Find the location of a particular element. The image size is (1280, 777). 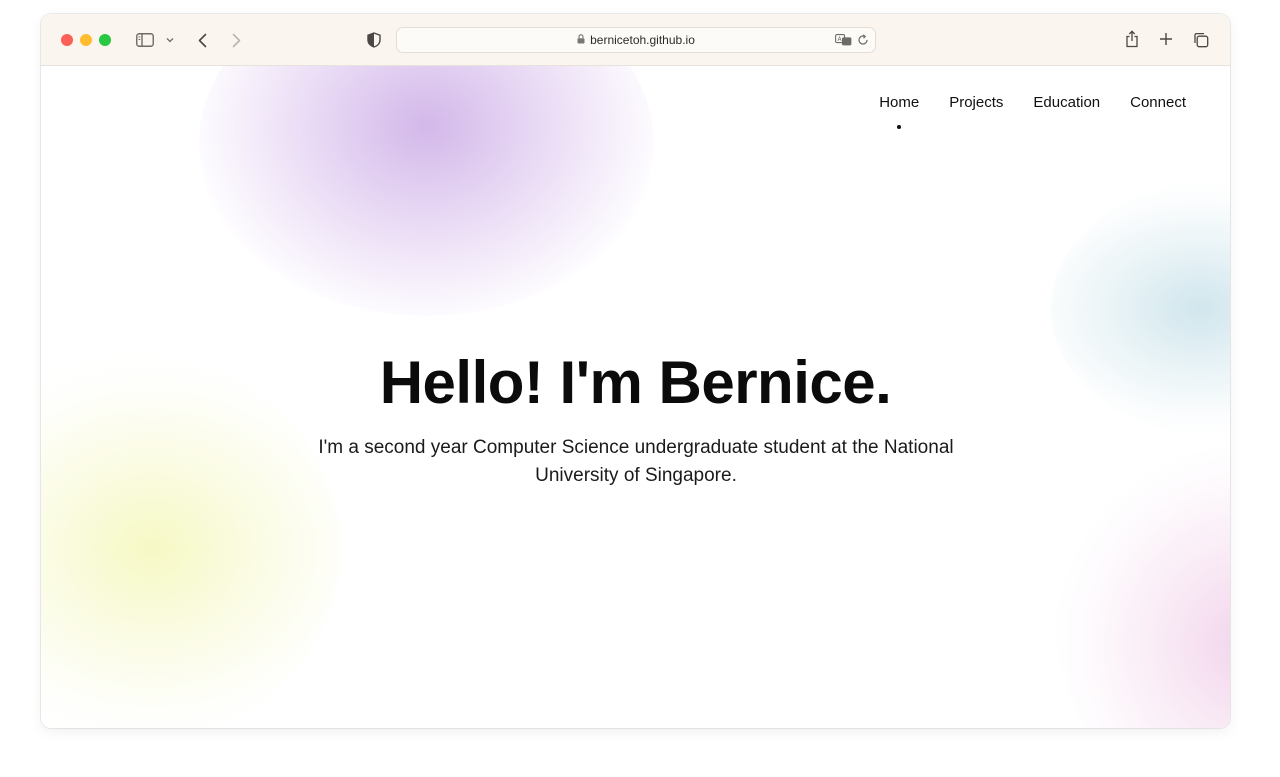

nav-item-connect: Connect is located at coordinates (1158, 102).